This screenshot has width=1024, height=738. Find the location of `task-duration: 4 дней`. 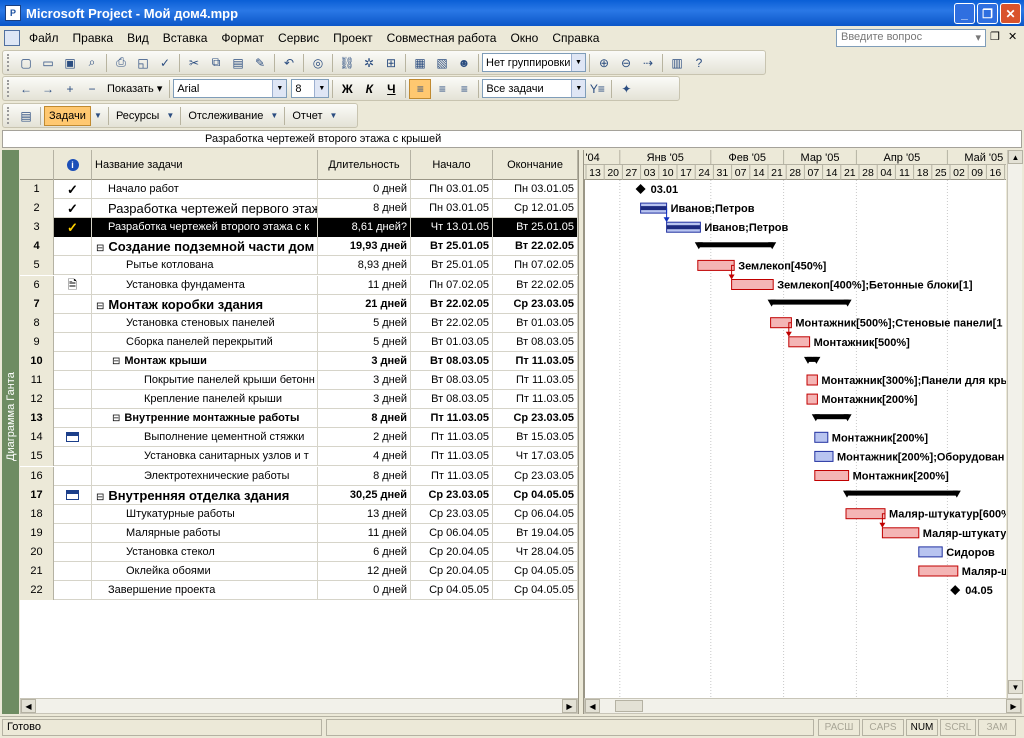

task-duration: 4 дней is located at coordinates (364, 457).